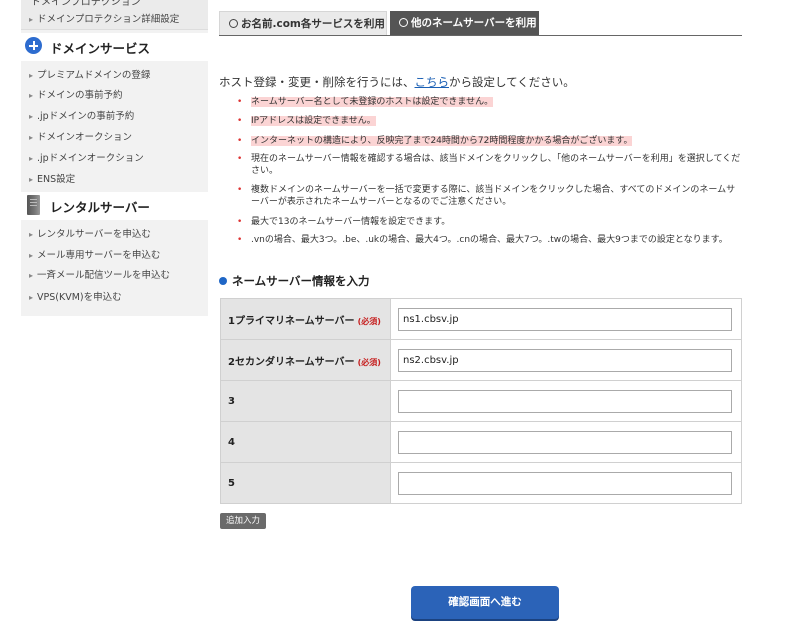 The image size is (800, 633). What do you see at coordinates (81, 115) in the screenshot?
I see `sidebar-item-jp-preorder: ▸ .jpドメインの事前予約` at bounding box center [81, 115].